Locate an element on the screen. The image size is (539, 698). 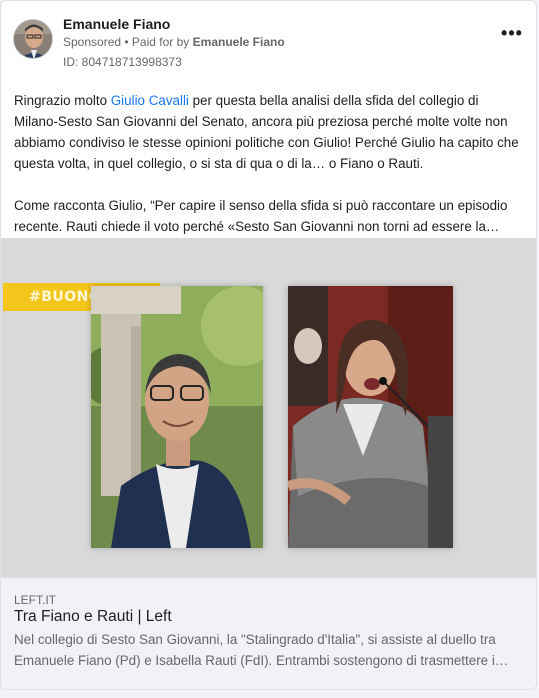
payer-name: Emanuele Fiano is located at coordinates (238, 42).